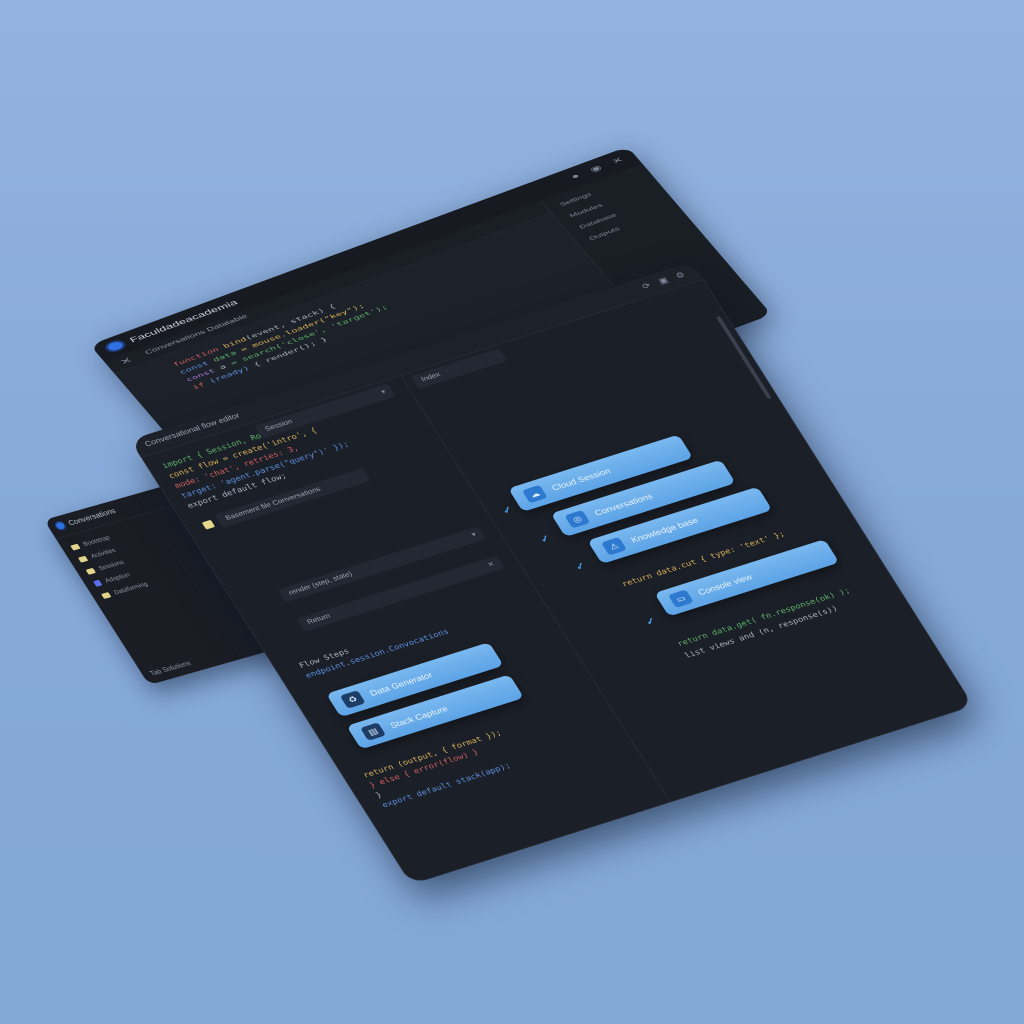 This screenshot has width=1024, height=1024. What do you see at coordinates (534, 494) in the screenshot?
I see `cloud-icon: ☁` at bounding box center [534, 494].